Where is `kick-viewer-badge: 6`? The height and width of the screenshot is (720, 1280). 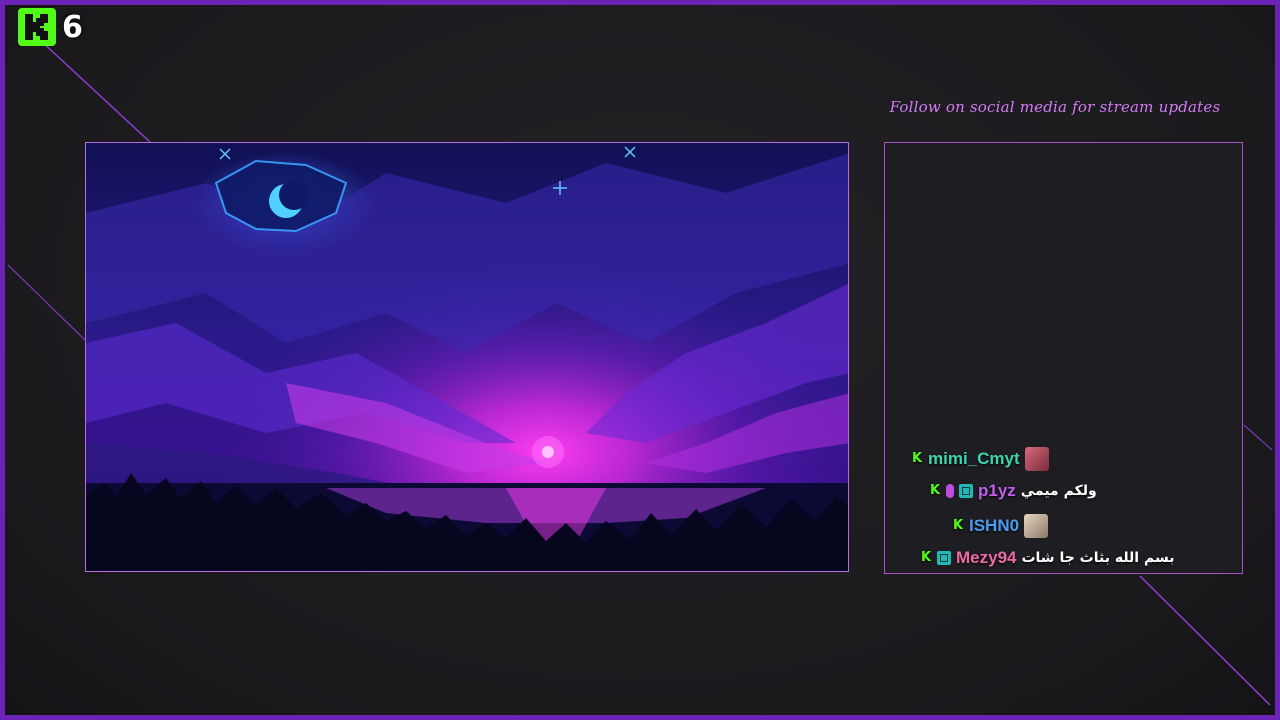
kick-viewer-badge: 6 is located at coordinates (50, 27).